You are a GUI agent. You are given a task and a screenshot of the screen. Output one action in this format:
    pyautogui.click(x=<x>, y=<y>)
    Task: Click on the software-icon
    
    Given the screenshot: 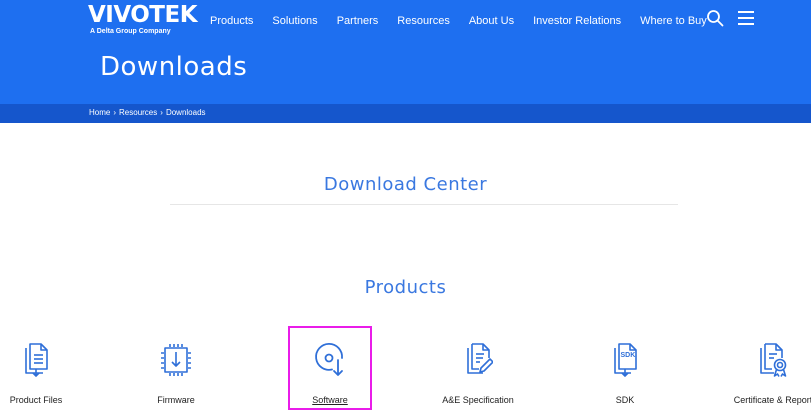 What is the action you would take?
    pyautogui.click(x=329, y=359)
    